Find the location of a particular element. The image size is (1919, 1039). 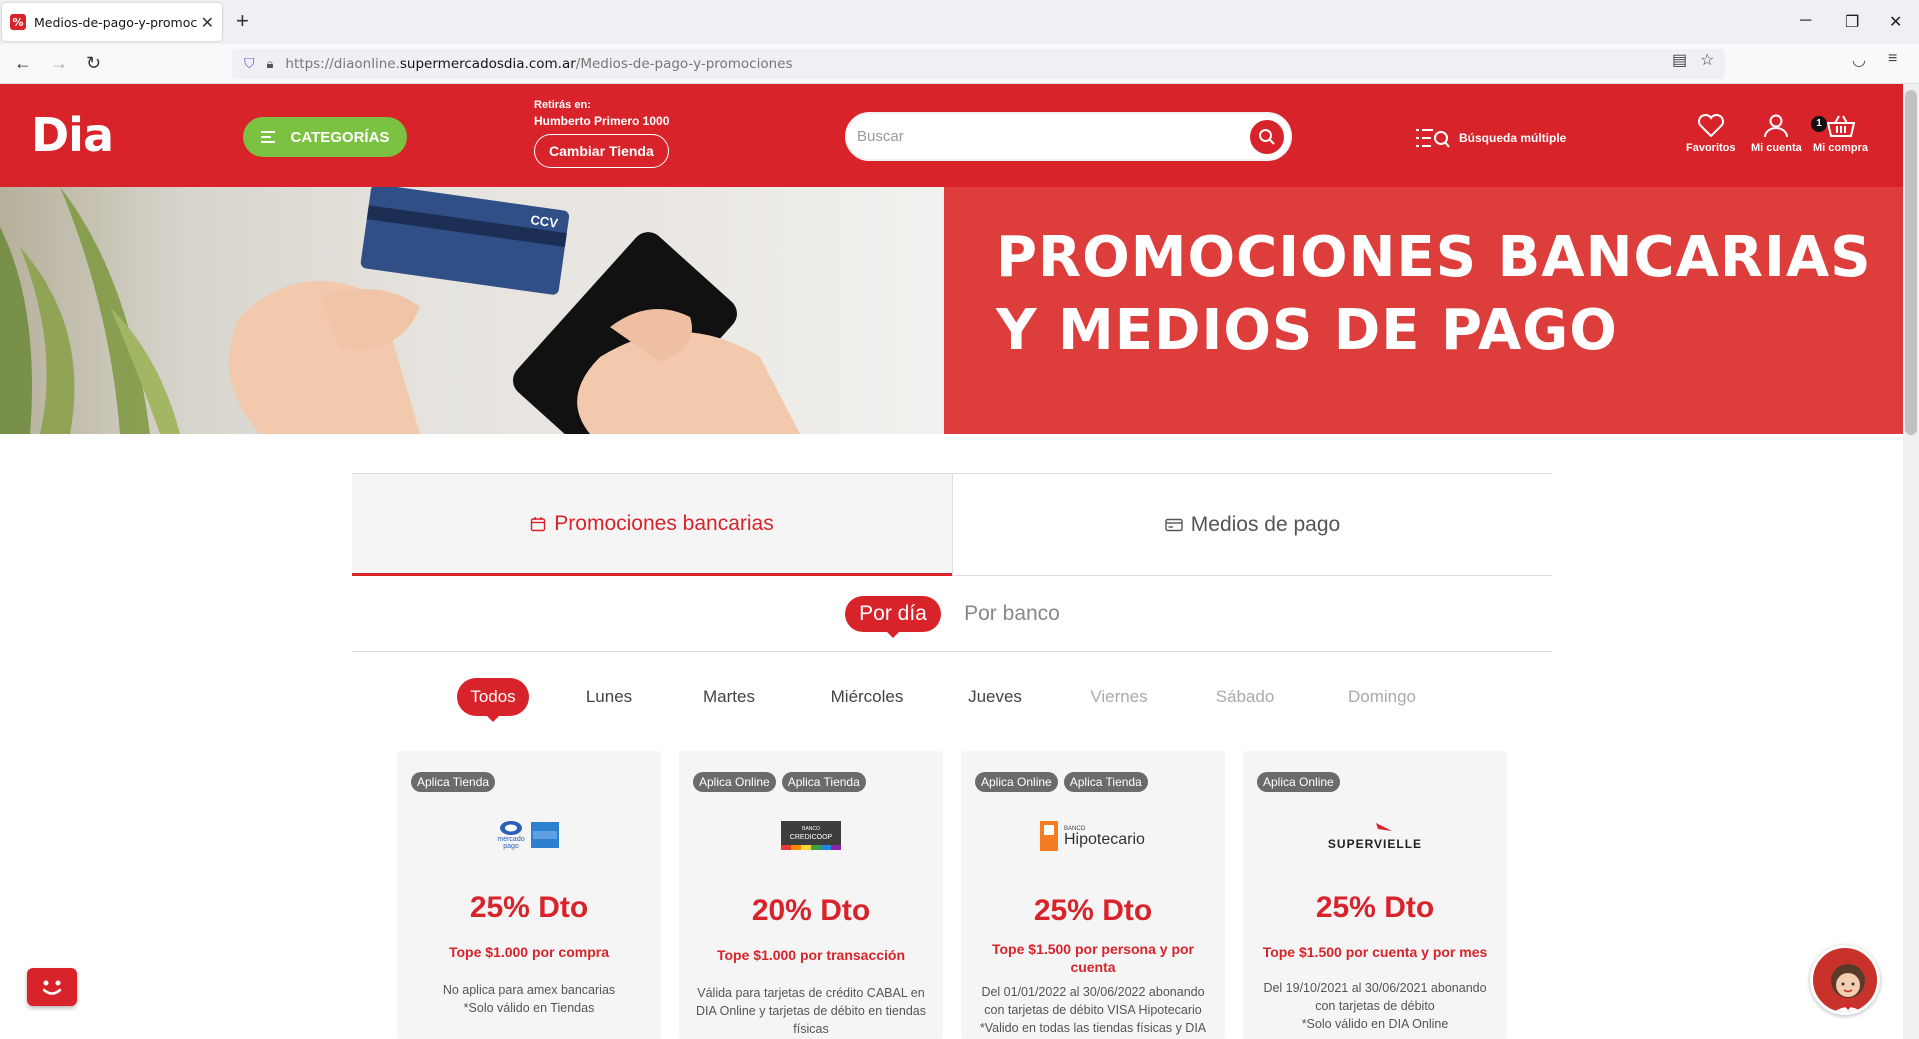

day-jueves: Jueves is located at coordinates (995, 697).